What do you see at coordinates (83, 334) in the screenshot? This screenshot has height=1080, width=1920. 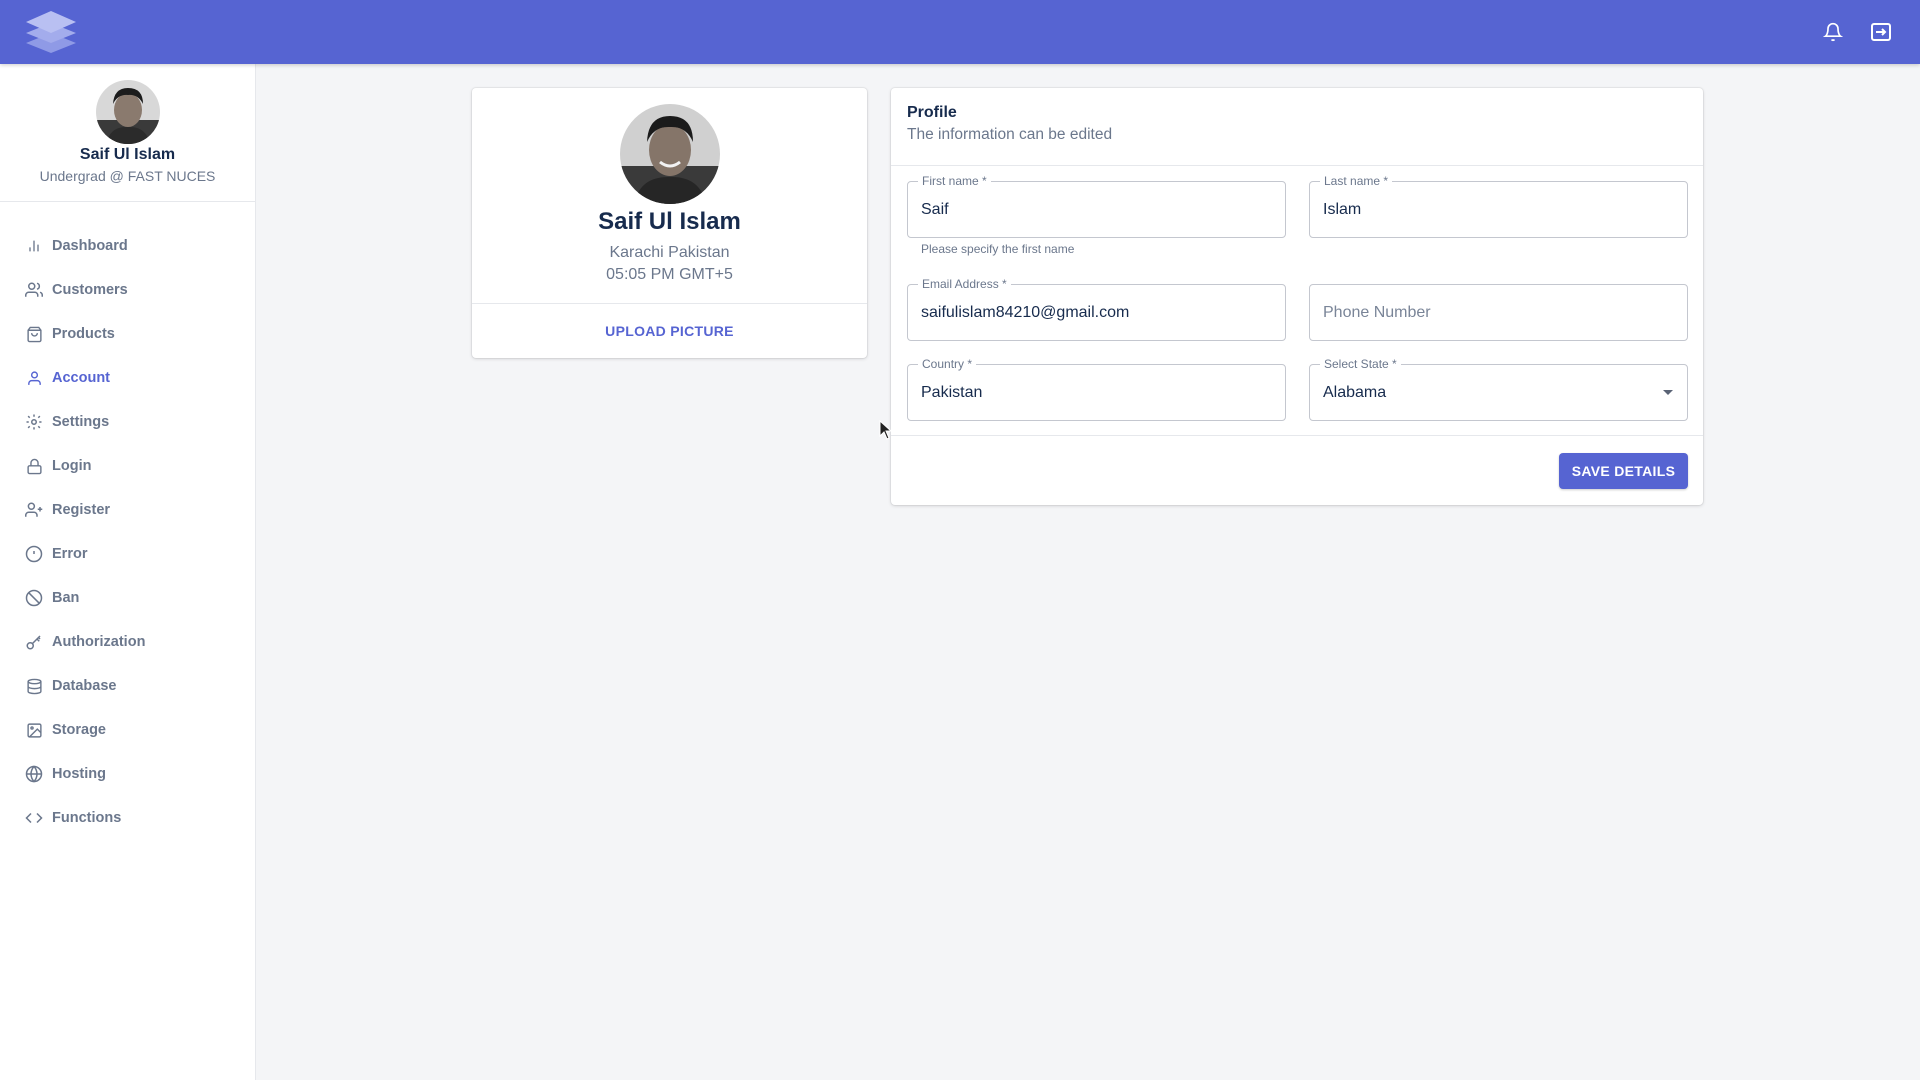 I see `sidebar-item-label: Products` at bounding box center [83, 334].